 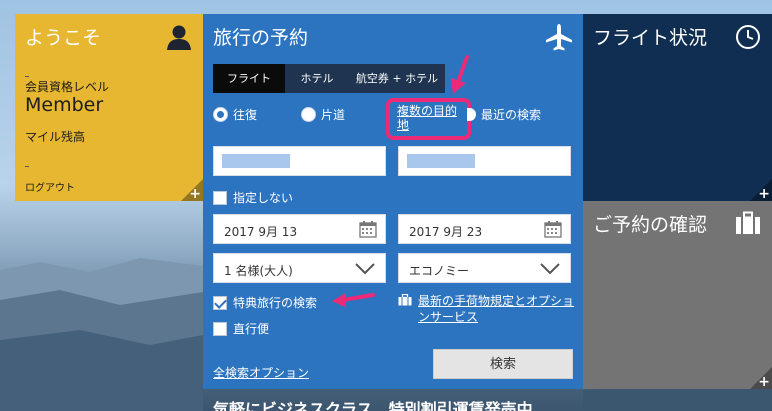 I want to click on multi-city-link: 複数の目的地, so click(x=430, y=118).